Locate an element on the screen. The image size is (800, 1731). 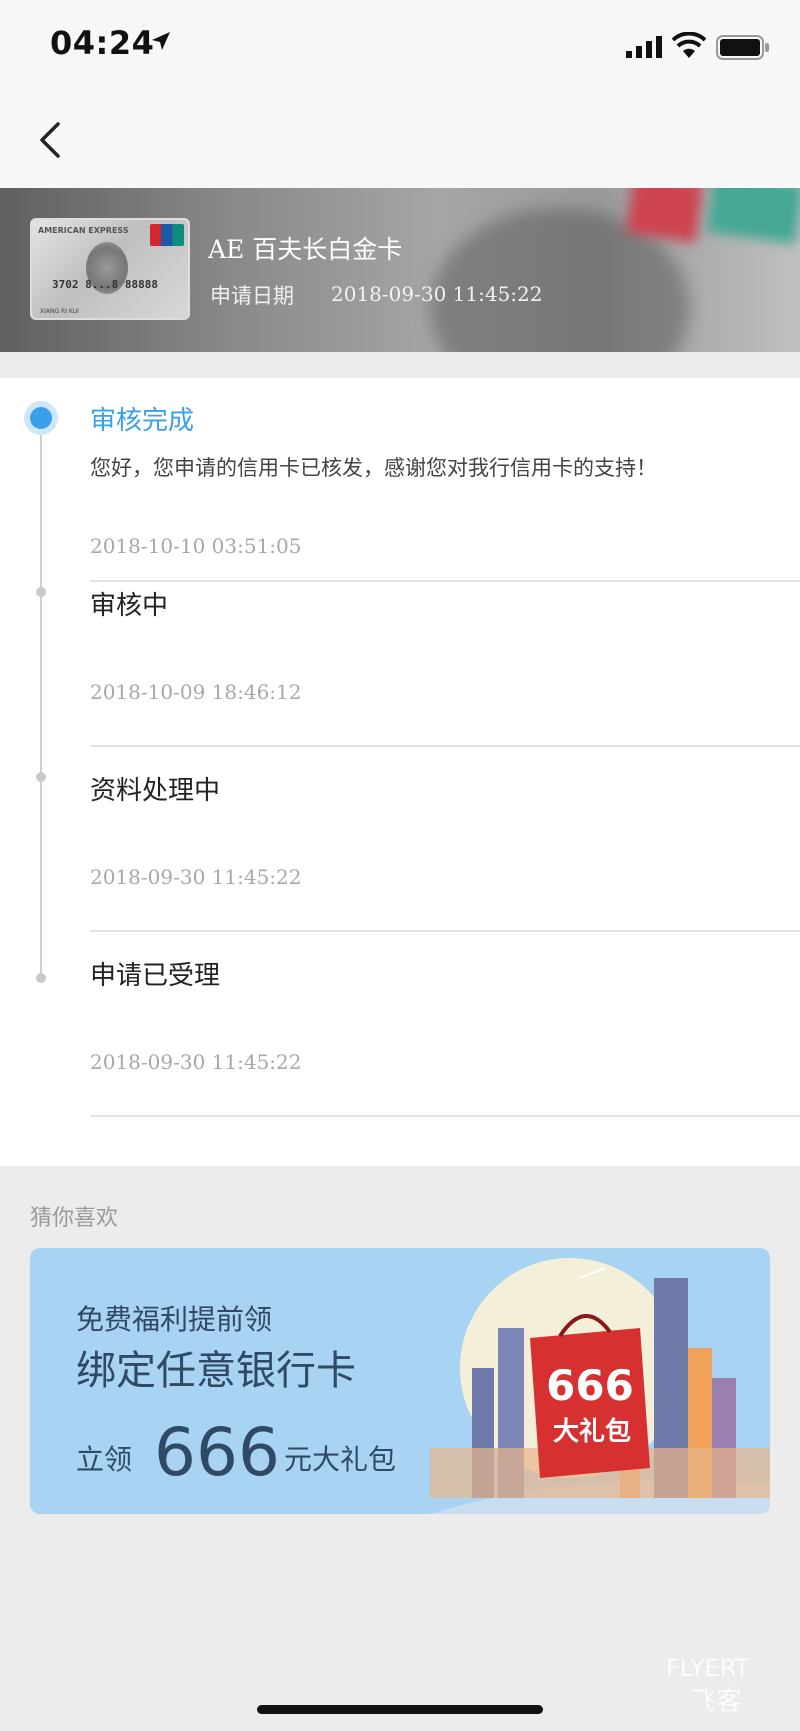
city-gift-bag-illustration: 666 大礼包 is located at coordinates (600, 1386).